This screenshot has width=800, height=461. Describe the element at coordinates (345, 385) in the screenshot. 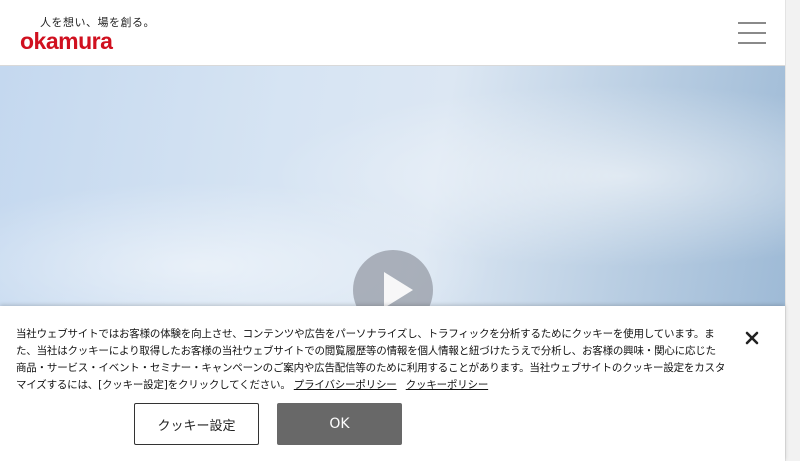

I see `privacy-policy-link: プライバシーポリシー` at that location.